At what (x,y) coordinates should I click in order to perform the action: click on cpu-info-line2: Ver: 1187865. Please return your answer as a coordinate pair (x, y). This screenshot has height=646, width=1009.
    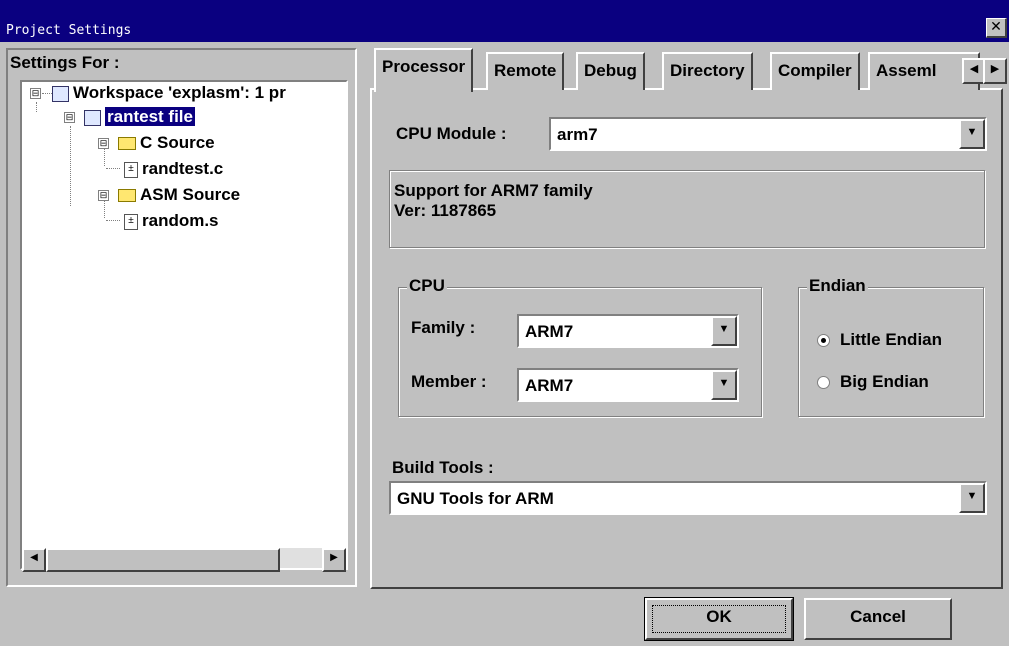
    Looking at the image, I should click on (445, 210).